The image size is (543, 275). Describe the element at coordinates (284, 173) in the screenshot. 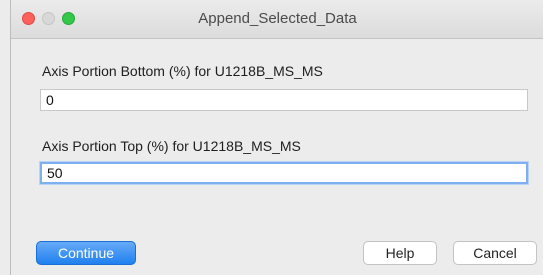

I see `axis-top-input` at that location.